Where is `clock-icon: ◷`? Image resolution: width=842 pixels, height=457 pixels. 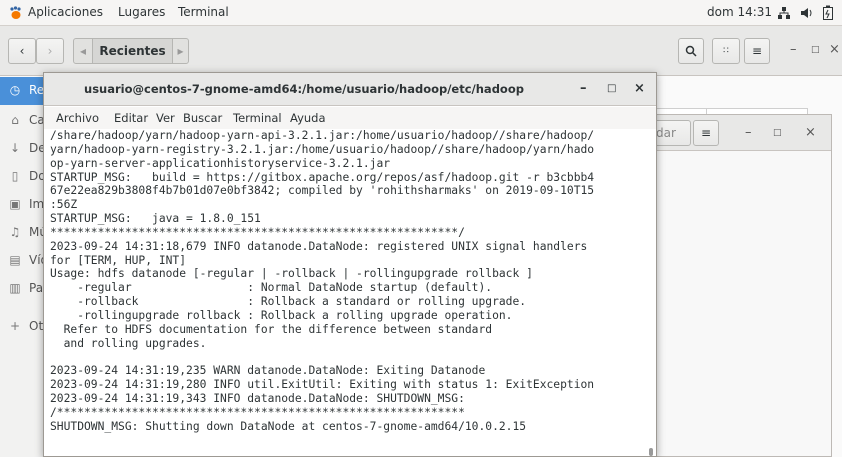
clock-icon: ◷ is located at coordinates (15, 90).